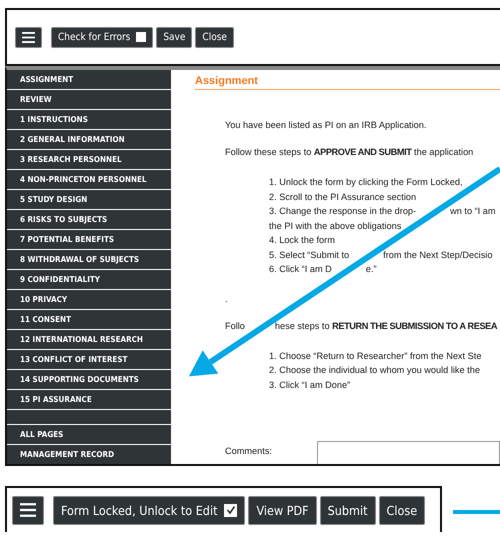 This screenshot has width=500, height=536. What do you see at coordinates (375, 356) in the screenshot?
I see `text-fragment: 1. Choose “Return to Researcher” from the Next Ste` at bounding box center [375, 356].